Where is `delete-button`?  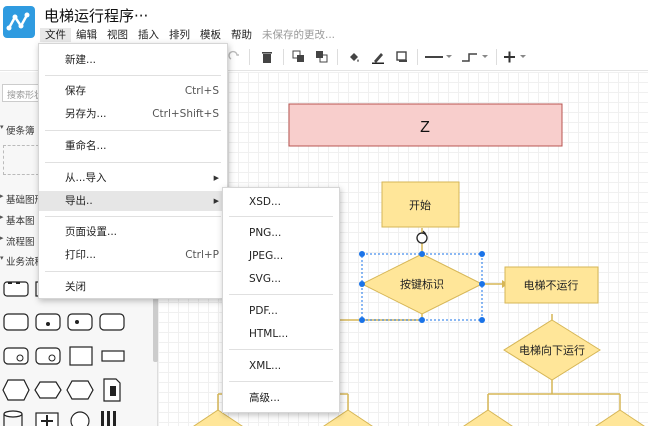
delete-button is located at coordinates (267, 57).